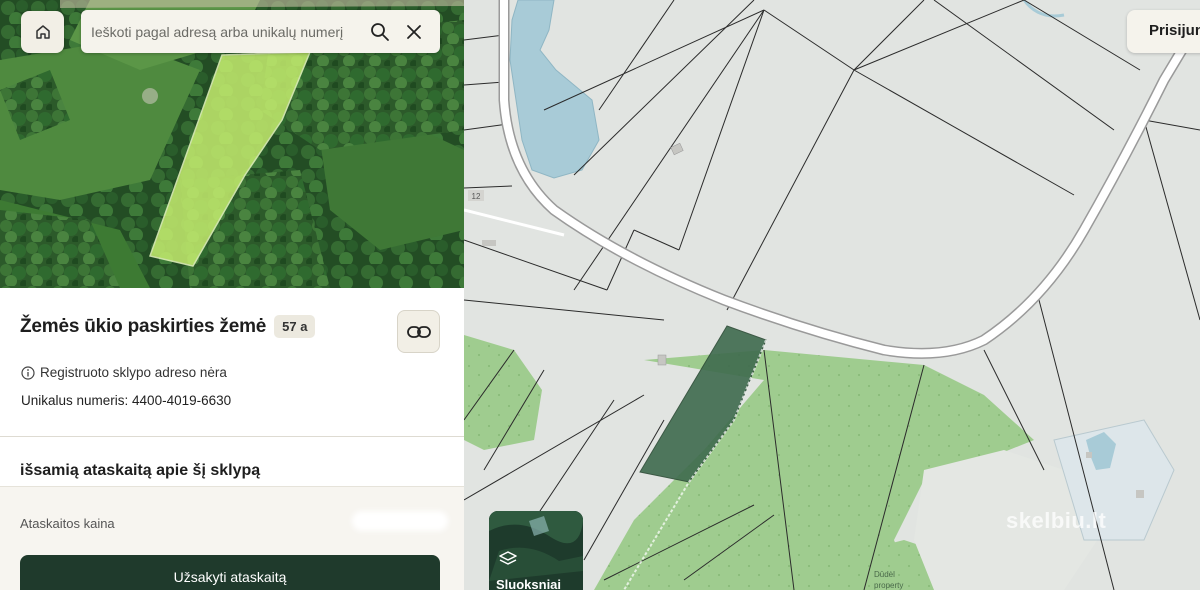 The height and width of the screenshot is (590, 1200). I want to click on area-badge: 57 a, so click(295, 326).